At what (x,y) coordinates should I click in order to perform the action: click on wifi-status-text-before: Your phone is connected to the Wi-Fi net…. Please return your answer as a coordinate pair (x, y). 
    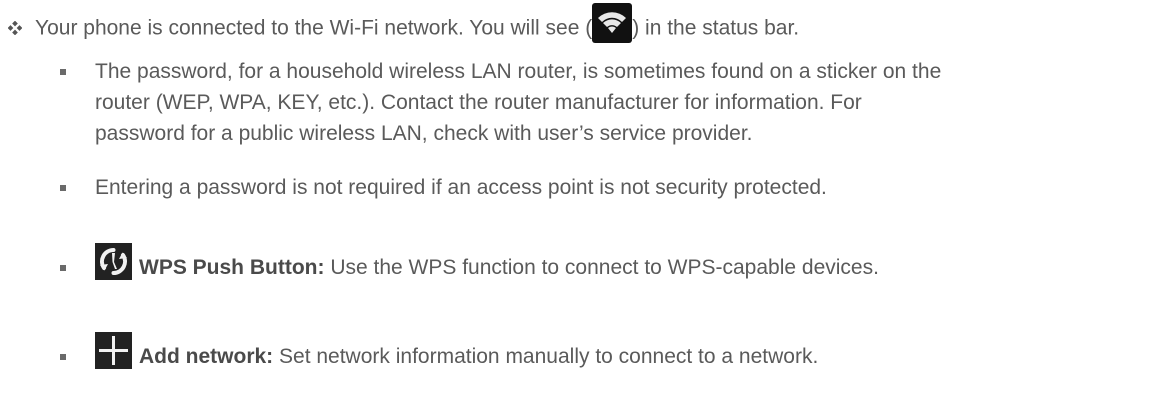
    Looking at the image, I should click on (314, 28).